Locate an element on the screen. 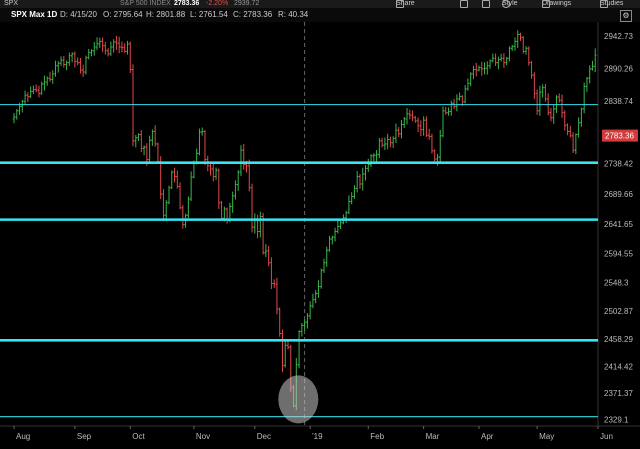 The height and width of the screenshot is (449, 640). symbol-text: SPX is located at coordinates (11, 3).